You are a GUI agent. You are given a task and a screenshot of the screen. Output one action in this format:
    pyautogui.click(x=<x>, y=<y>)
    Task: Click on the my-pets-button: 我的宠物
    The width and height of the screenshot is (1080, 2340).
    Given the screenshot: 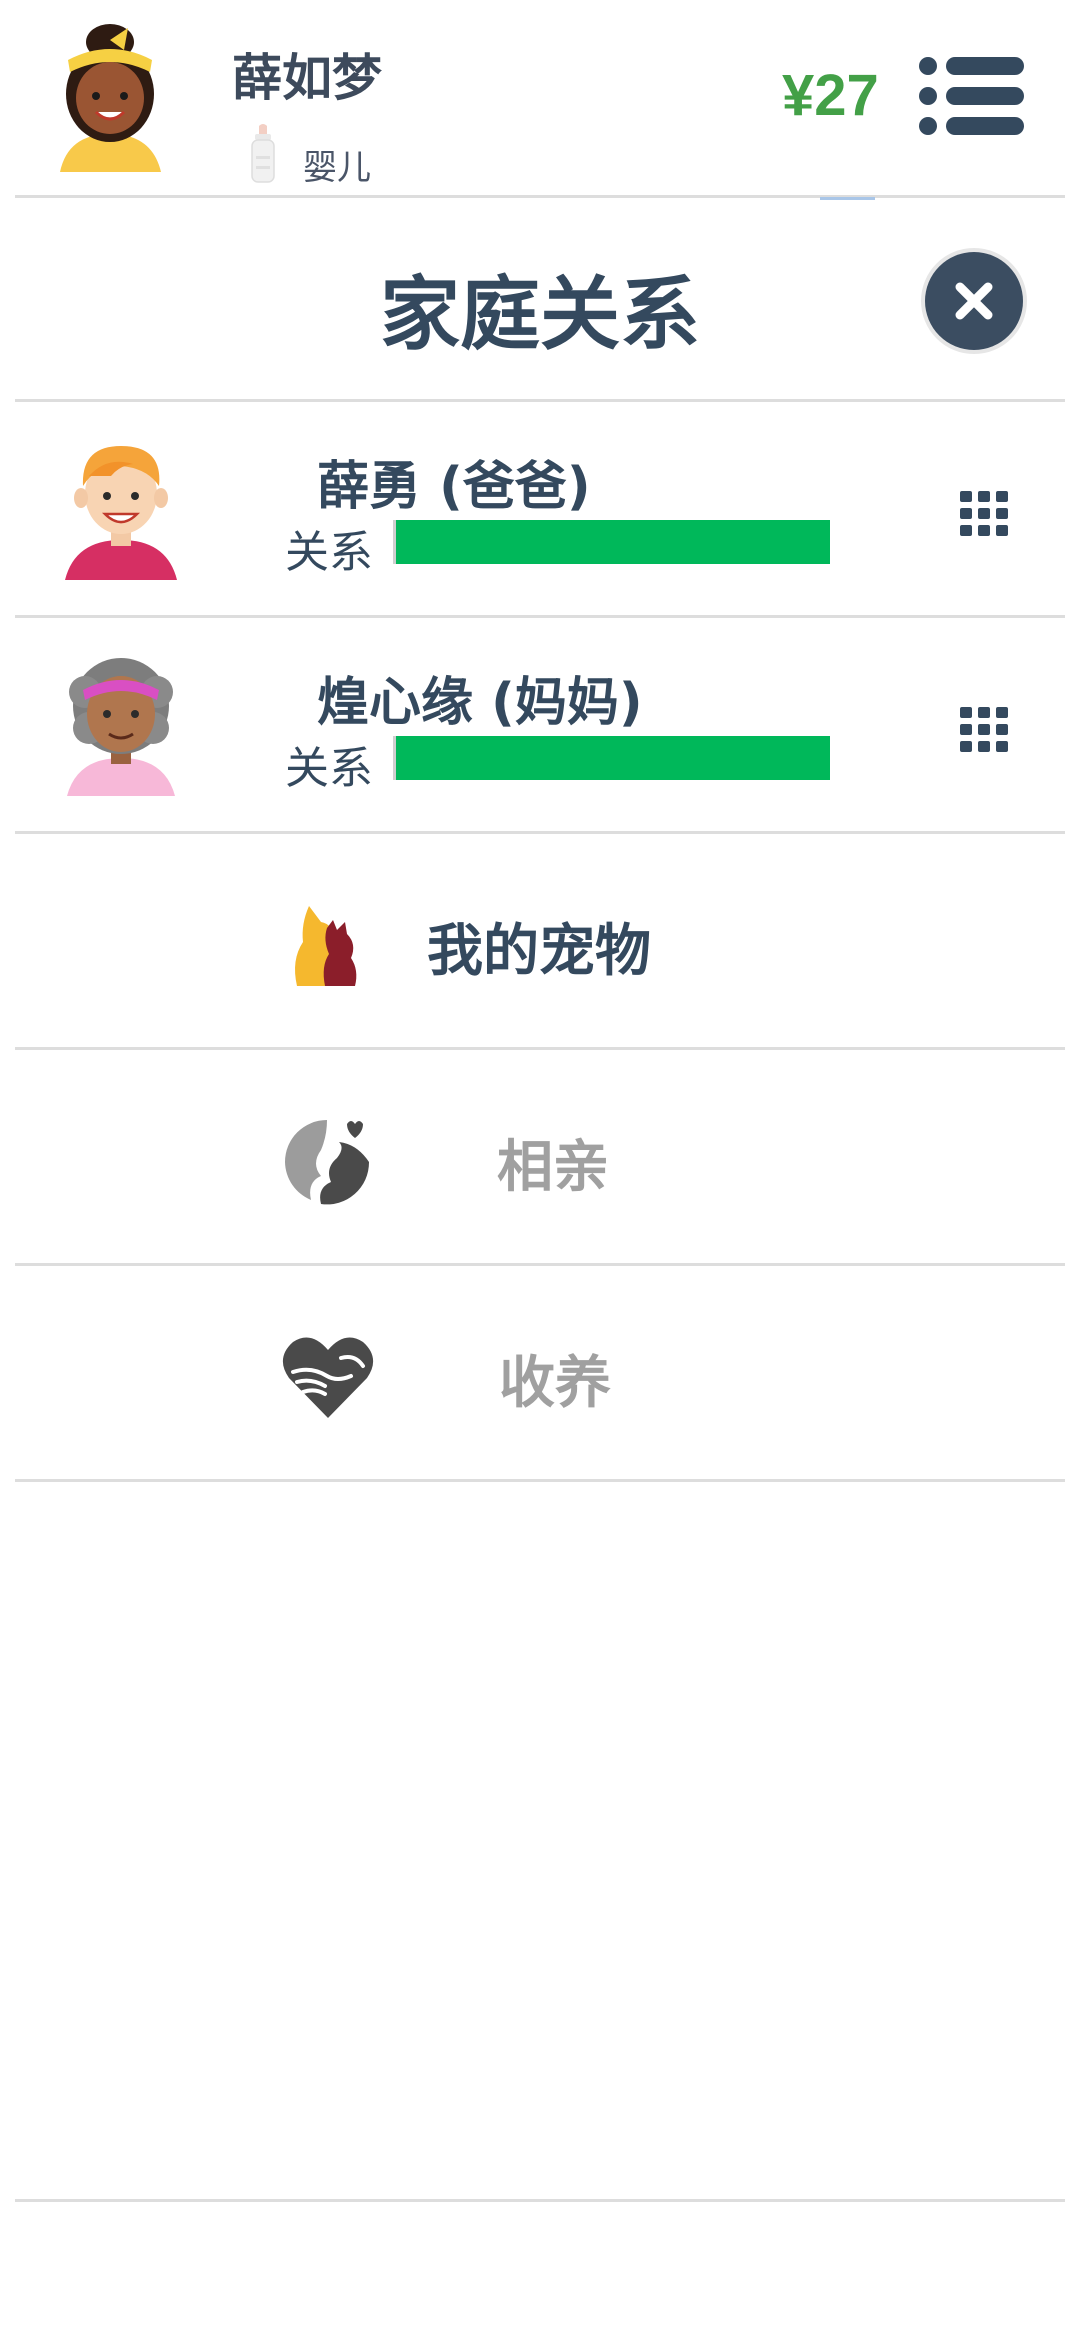 What is the action you would take?
    pyautogui.click(x=540, y=939)
    